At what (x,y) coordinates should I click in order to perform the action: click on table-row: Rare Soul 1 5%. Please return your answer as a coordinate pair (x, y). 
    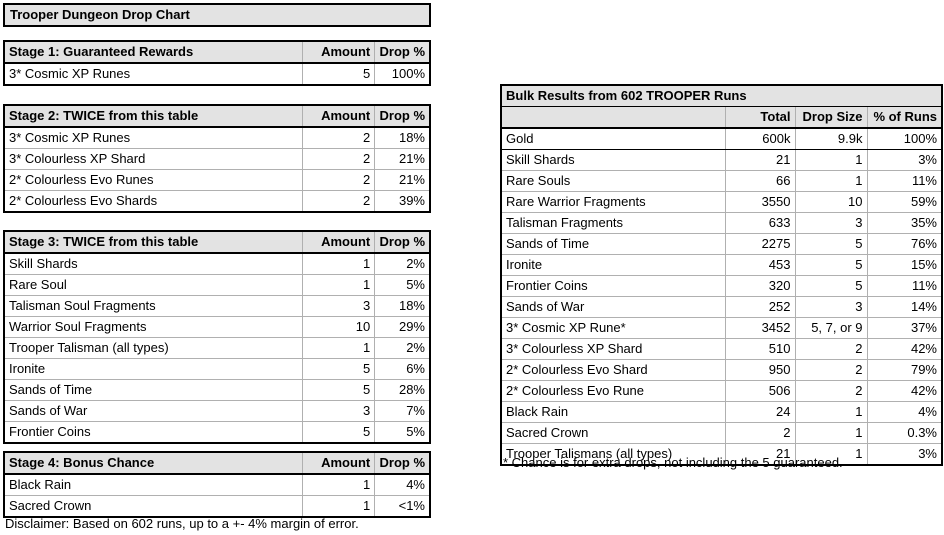
    Looking at the image, I should click on (217, 285).